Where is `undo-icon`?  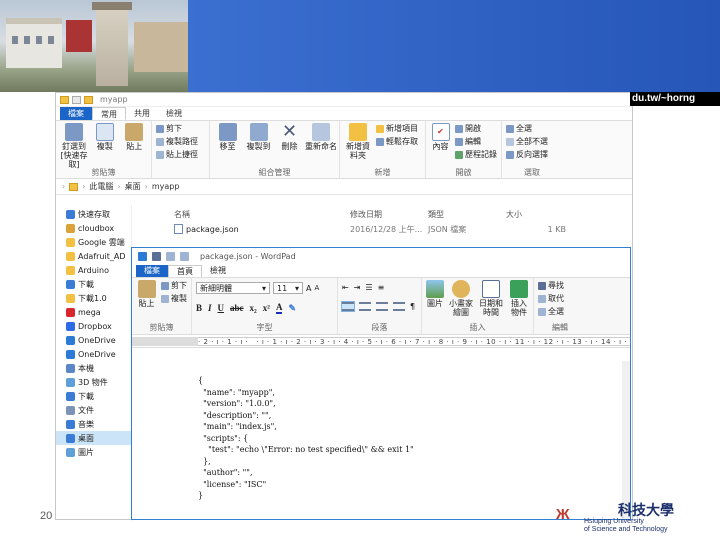 undo-icon is located at coordinates (170, 256).